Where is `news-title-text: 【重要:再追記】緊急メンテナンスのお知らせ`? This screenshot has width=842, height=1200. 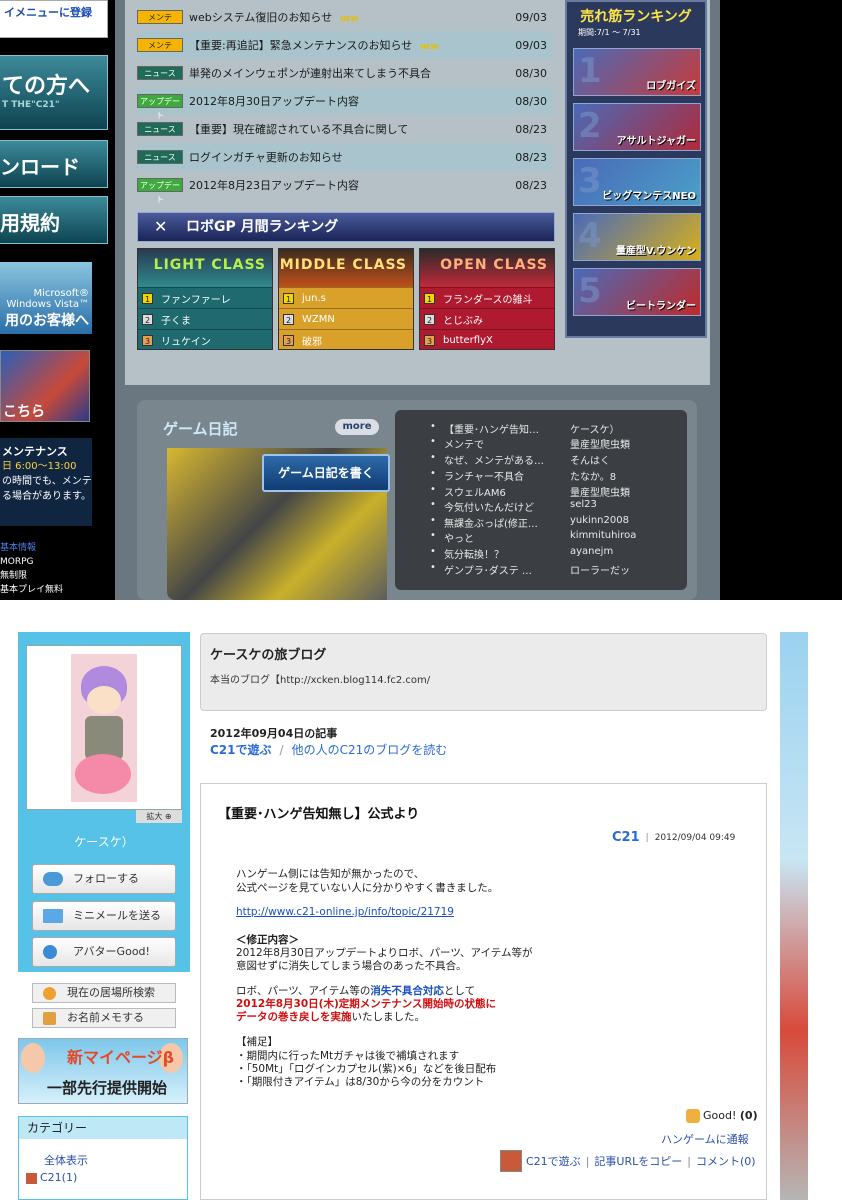 news-title-text: 【重要:再追記】緊急メンテナンスのお知らせ is located at coordinates (301, 45).